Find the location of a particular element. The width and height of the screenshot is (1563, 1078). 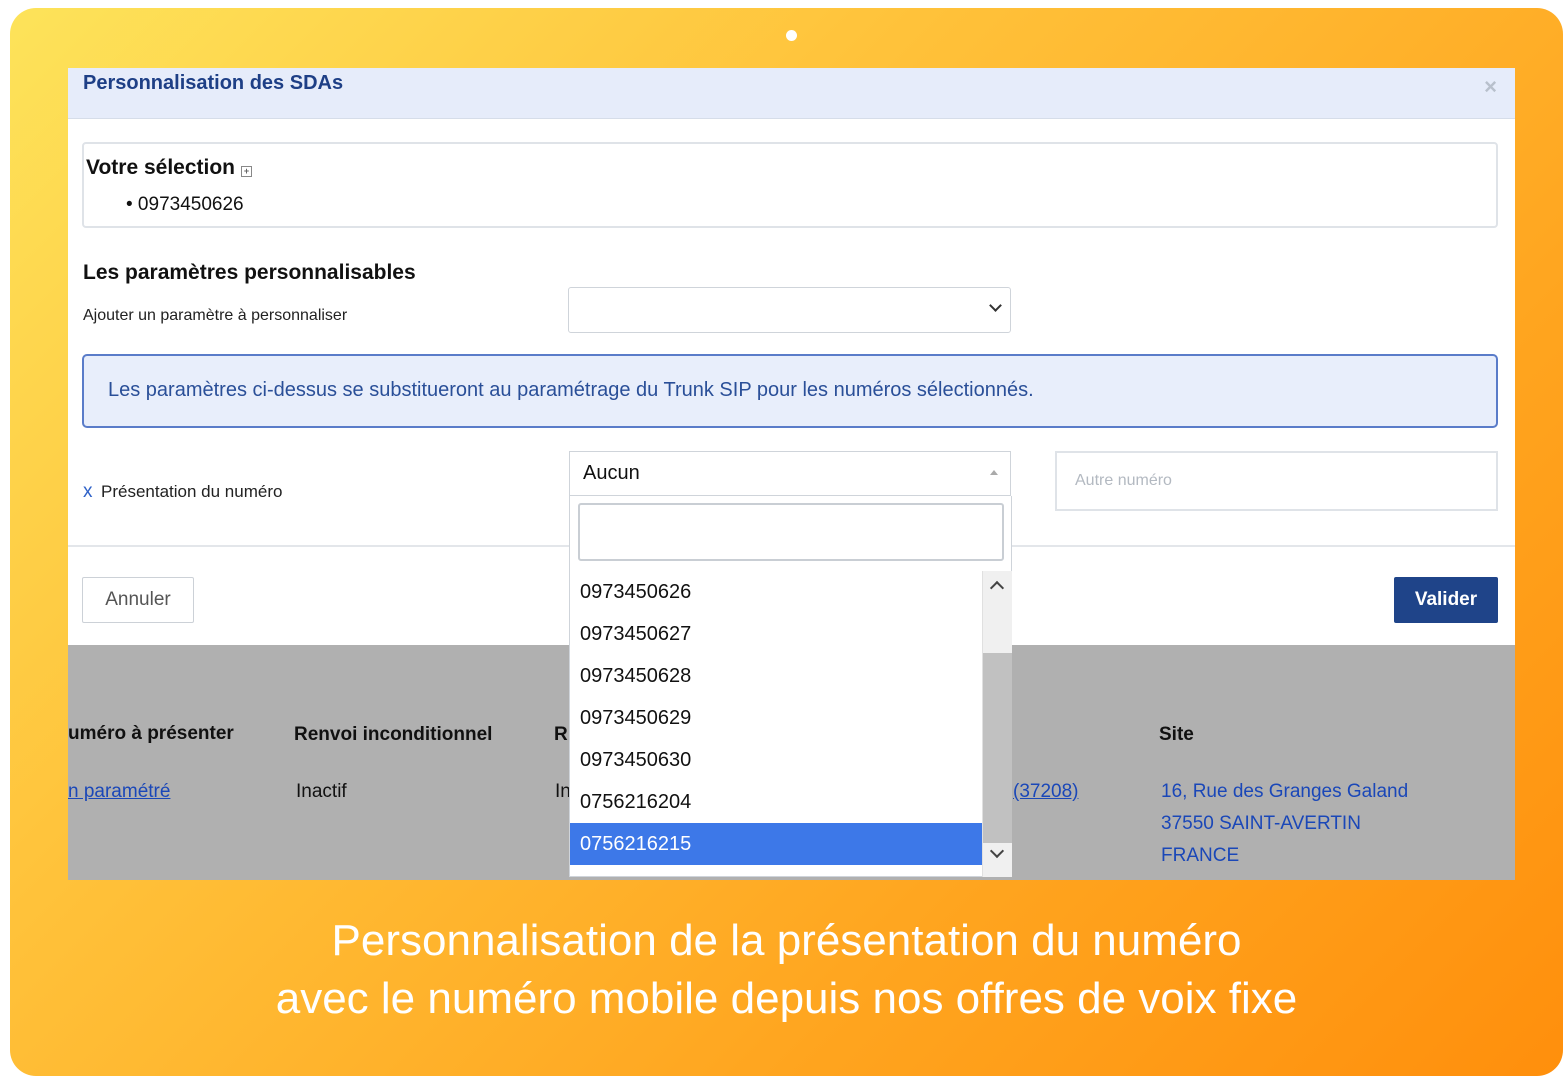

presentation-select: Aucun is located at coordinates (790, 473).